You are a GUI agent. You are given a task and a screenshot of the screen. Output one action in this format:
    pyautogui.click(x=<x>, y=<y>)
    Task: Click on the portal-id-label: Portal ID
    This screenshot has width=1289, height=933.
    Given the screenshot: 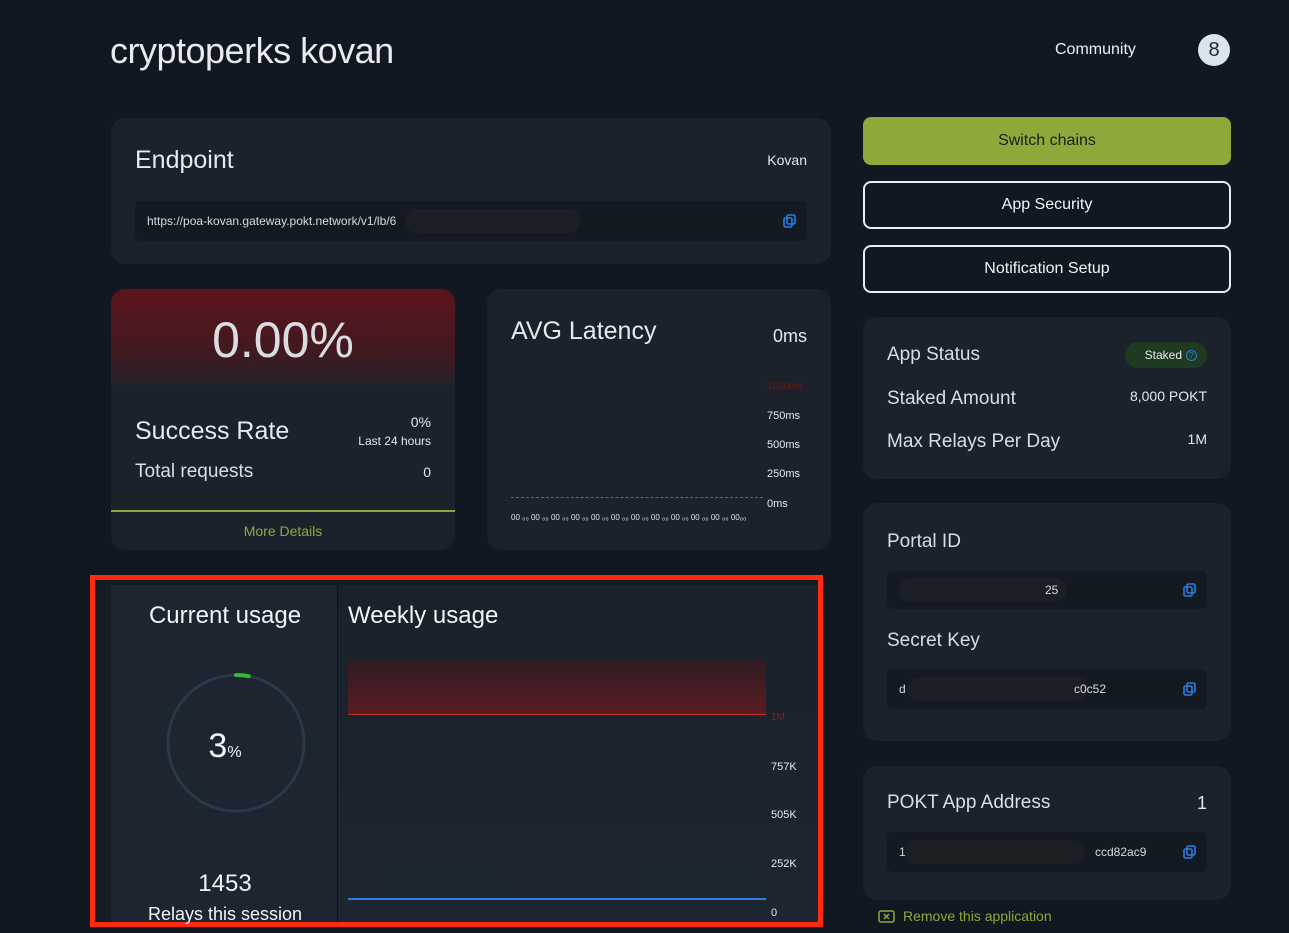 What is the action you would take?
    pyautogui.click(x=924, y=541)
    